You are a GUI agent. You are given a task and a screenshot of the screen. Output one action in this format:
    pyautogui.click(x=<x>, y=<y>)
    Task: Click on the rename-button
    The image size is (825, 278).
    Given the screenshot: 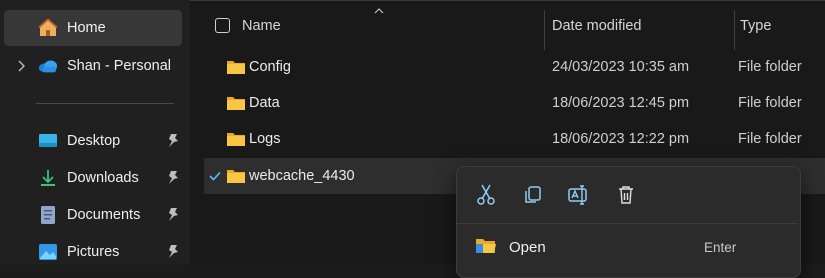 What is the action you would take?
    pyautogui.click(x=579, y=195)
    